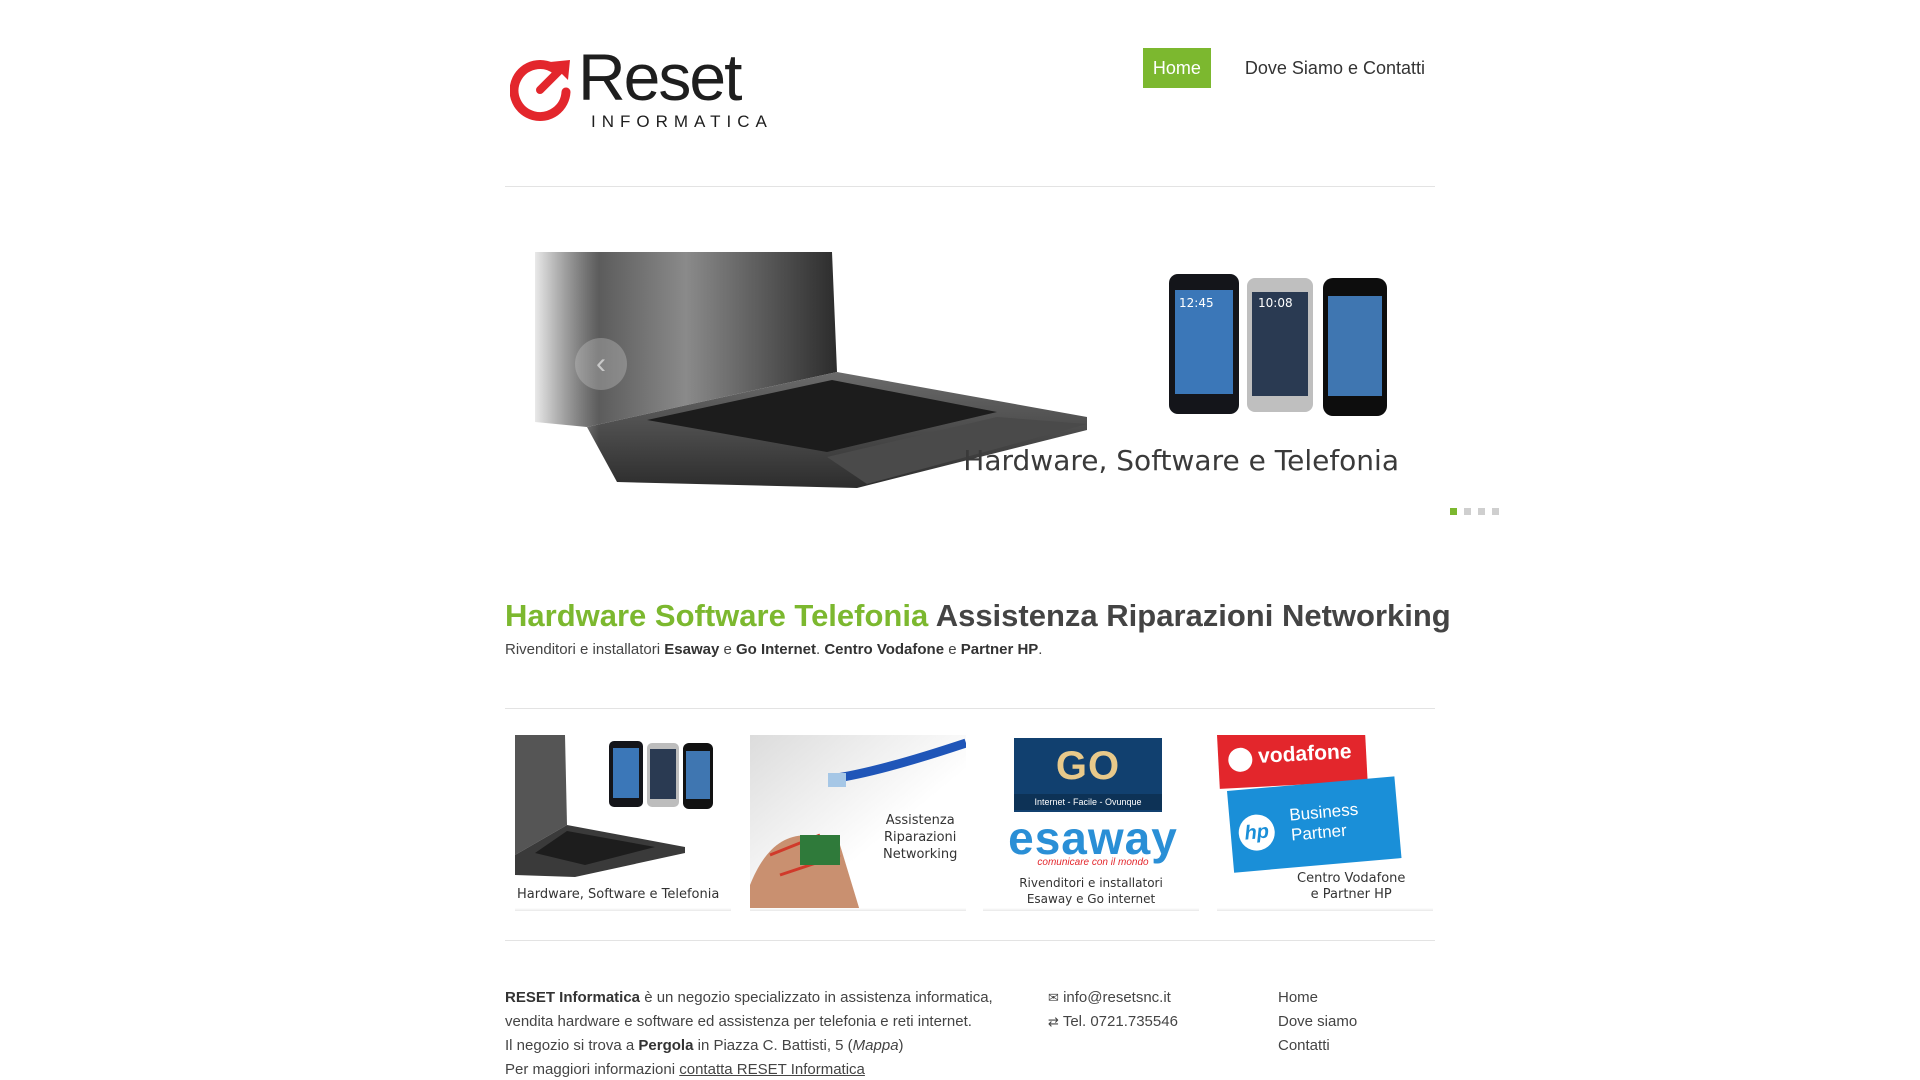 The image size is (1920, 1080). What do you see at coordinates (682, 121) in the screenshot?
I see `logo-subtitle: INFORMATICA` at bounding box center [682, 121].